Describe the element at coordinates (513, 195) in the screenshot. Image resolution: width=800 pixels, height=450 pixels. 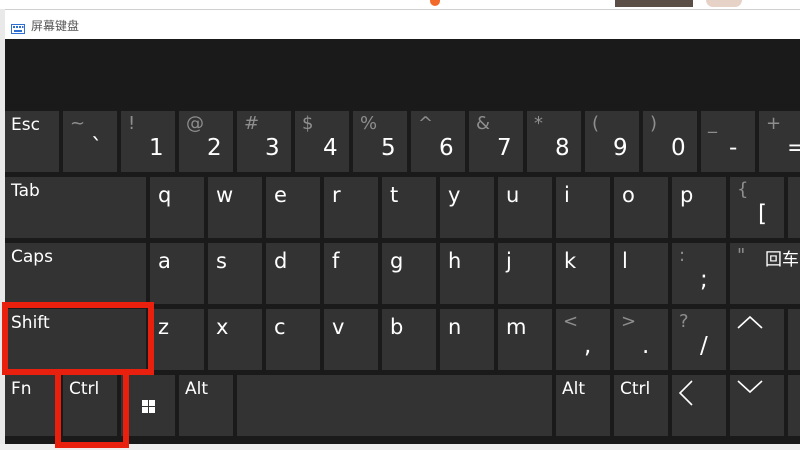
I see `key-u-label: u` at that location.